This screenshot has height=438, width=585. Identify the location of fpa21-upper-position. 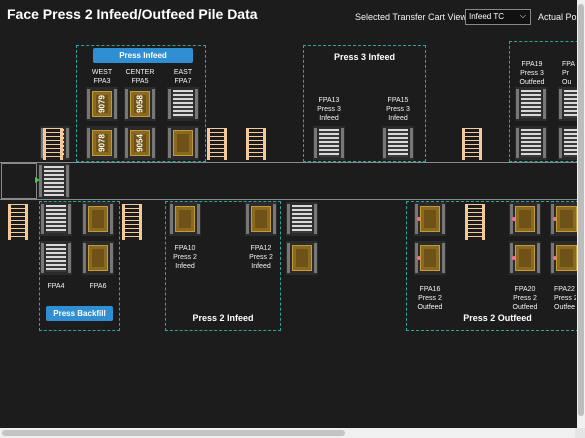
(567, 104).